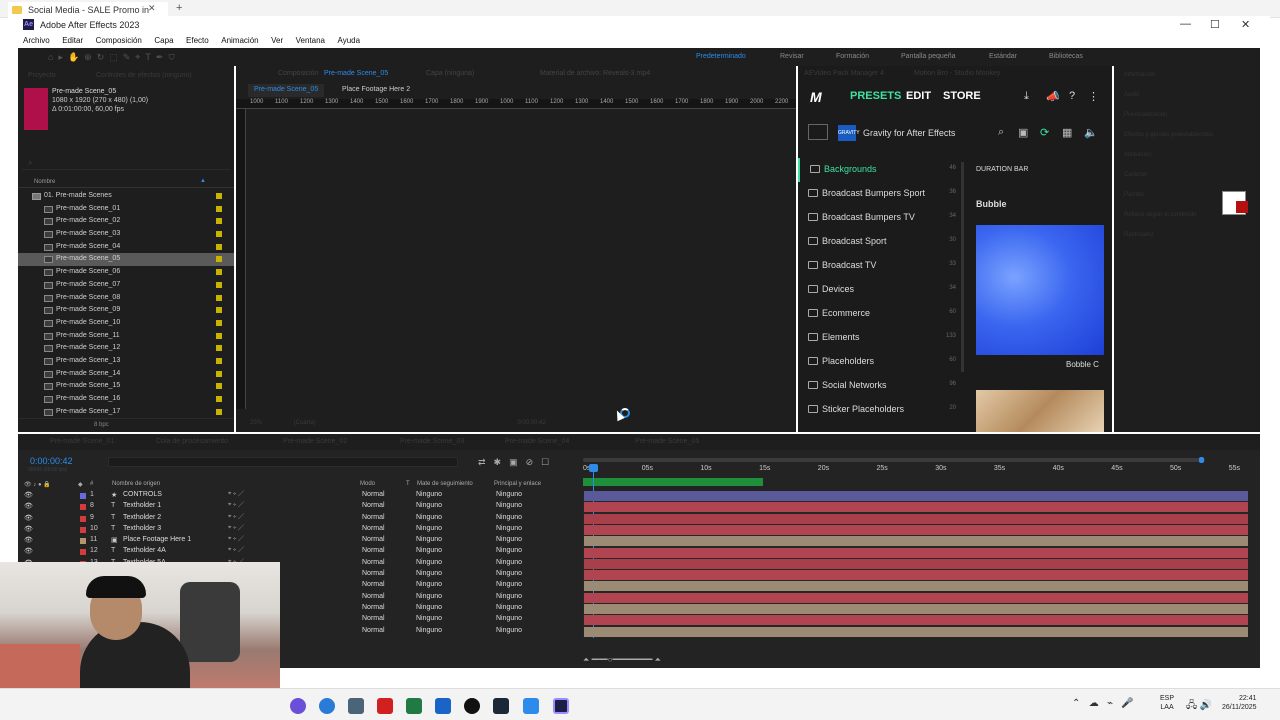  I want to click on timeline-tab: Pre-made Scene_03, so click(432, 441).